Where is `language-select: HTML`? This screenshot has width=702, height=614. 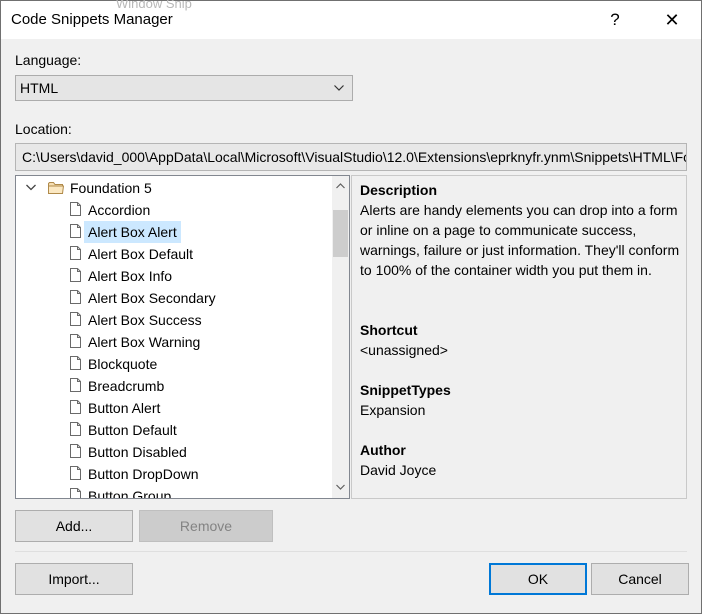 language-select: HTML is located at coordinates (184, 88).